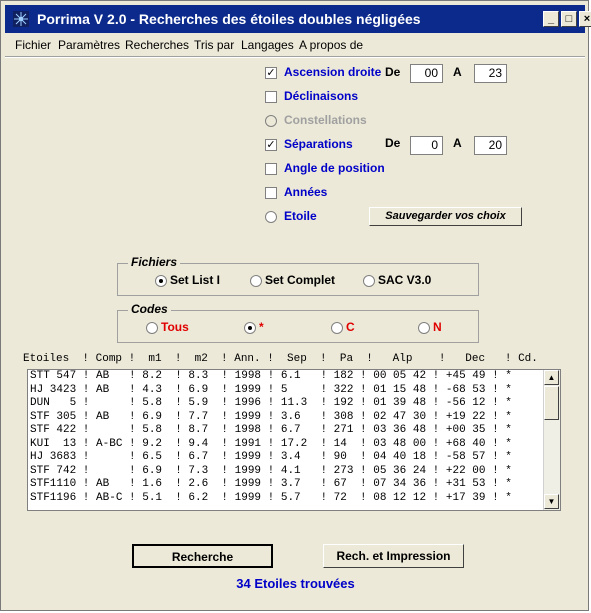  What do you see at coordinates (350, 327) in the screenshot?
I see `code-c-label: C` at bounding box center [350, 327].